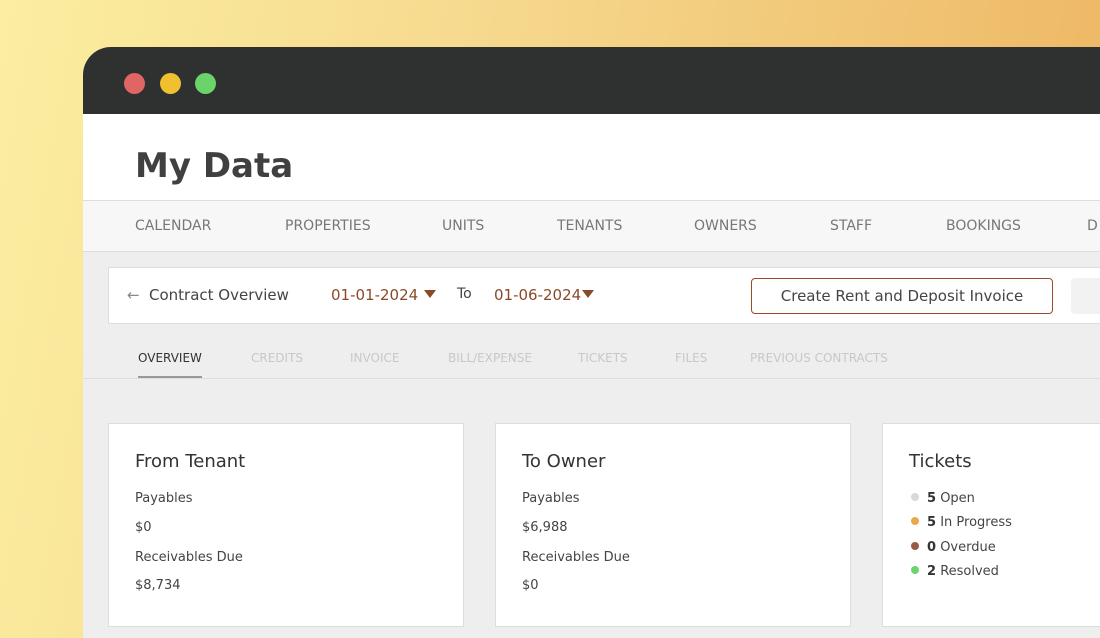 This screenshot has width=1100, height=638. What do you see at coordinates (375, 295) in the screenshot?
I see `from-date-value: 01-01-2024` at bounding box center [375, 295].